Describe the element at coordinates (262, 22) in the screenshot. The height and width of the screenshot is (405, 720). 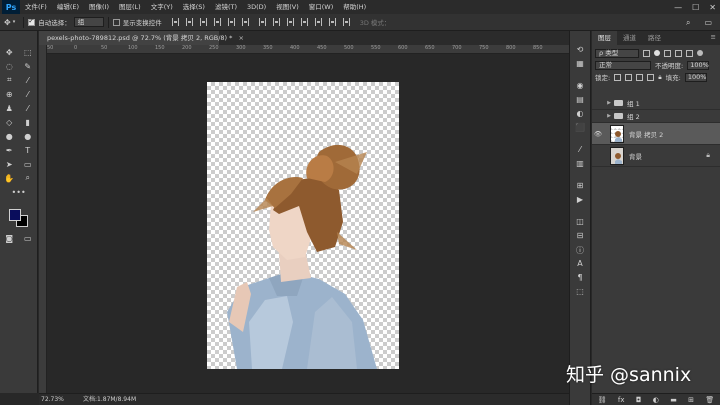
I see `distribute-top-icon` at that location.